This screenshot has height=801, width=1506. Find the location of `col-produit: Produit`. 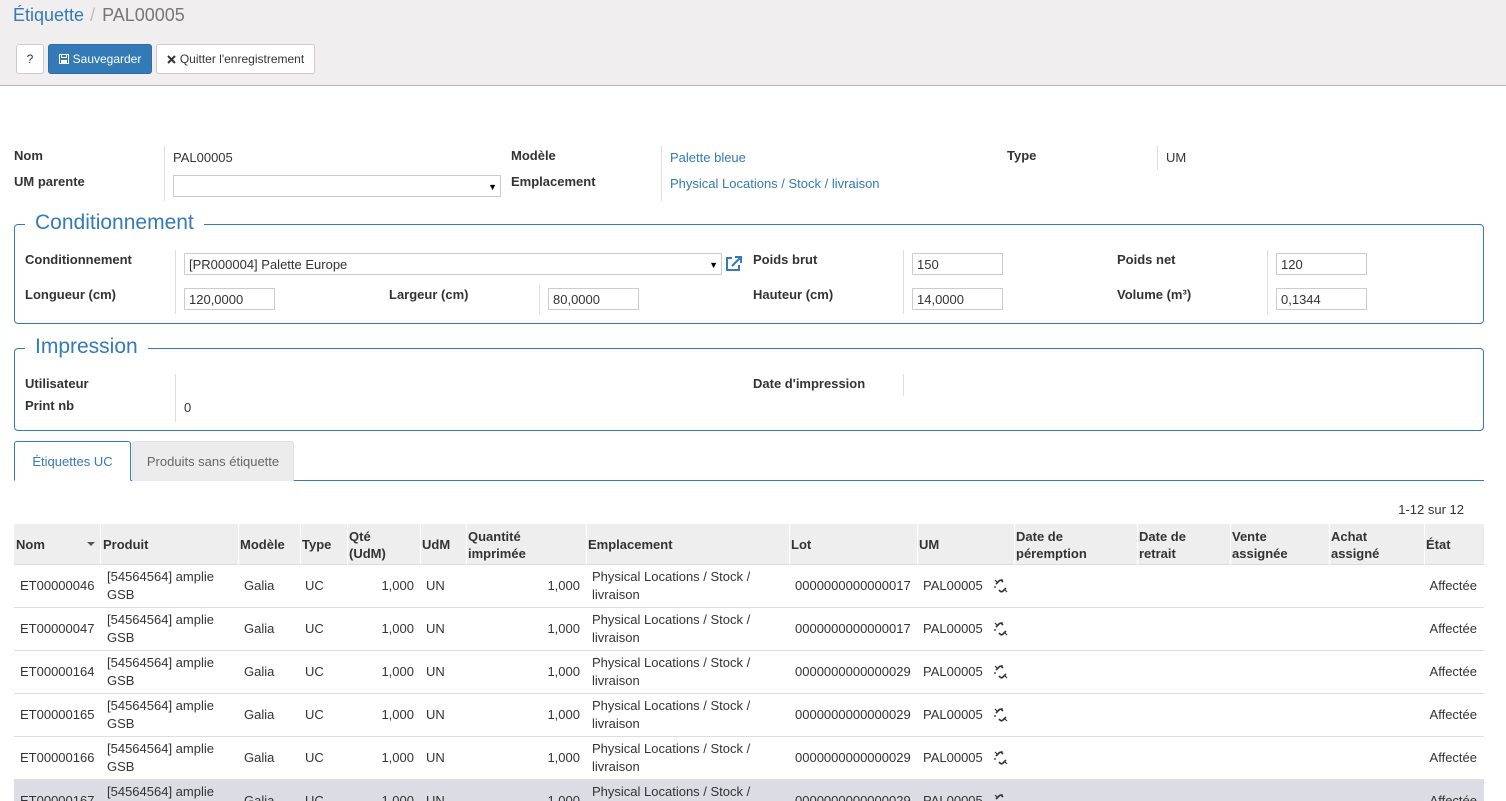

col-produit: Produit is located at coordinates (169, 544).